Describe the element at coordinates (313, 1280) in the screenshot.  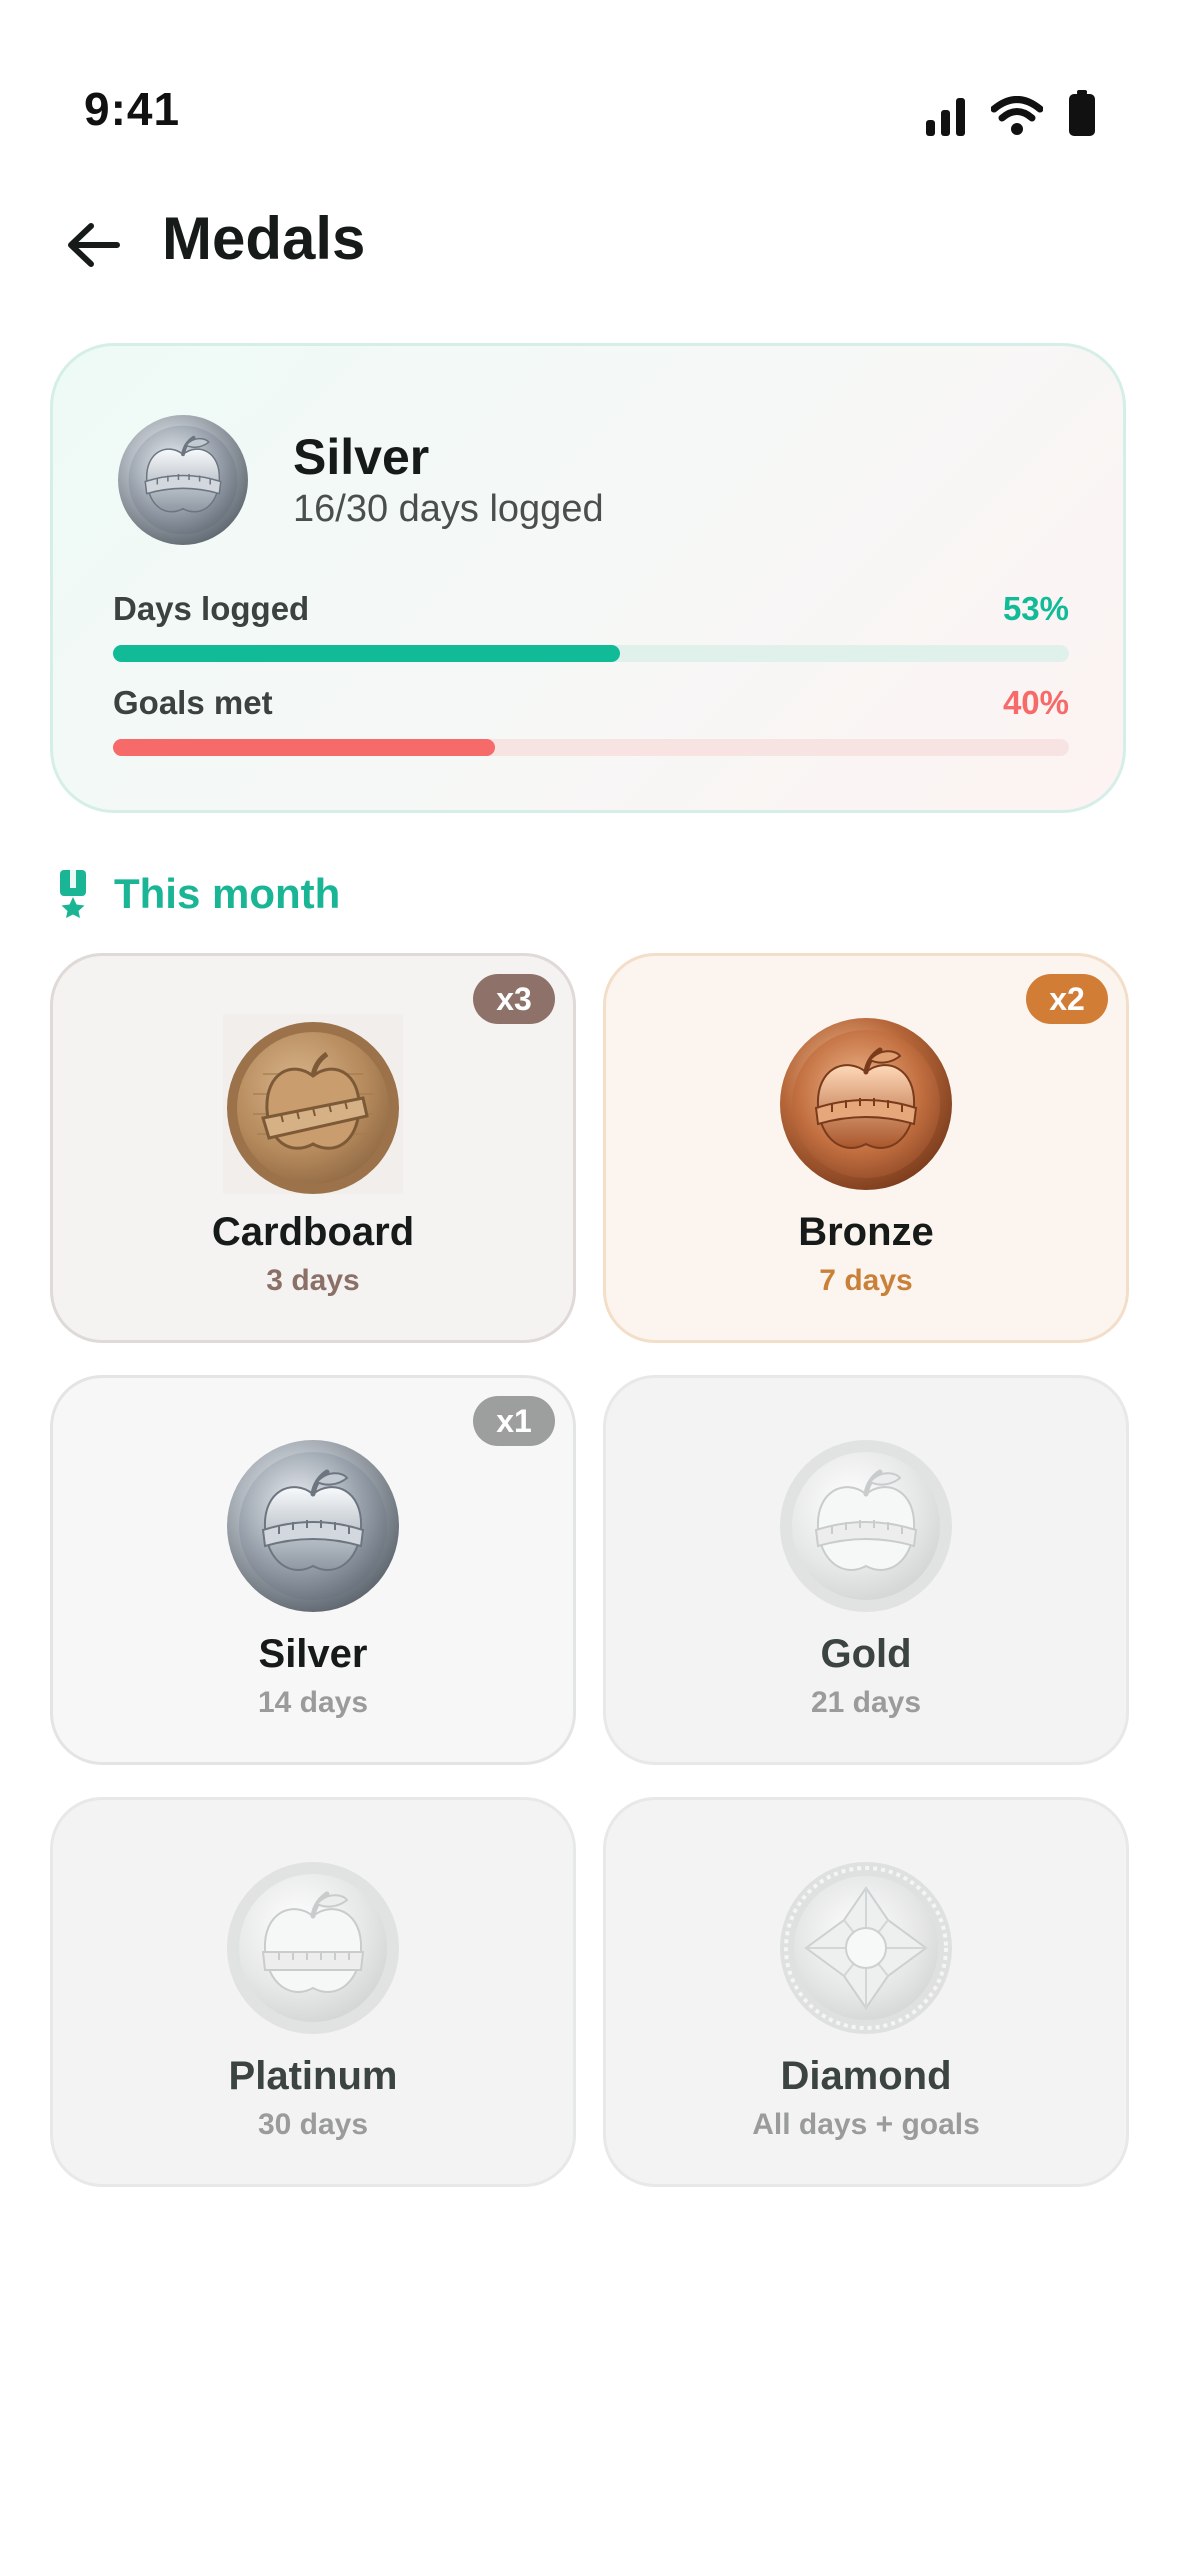
I see `medal-requirement: 3 days` at that location.